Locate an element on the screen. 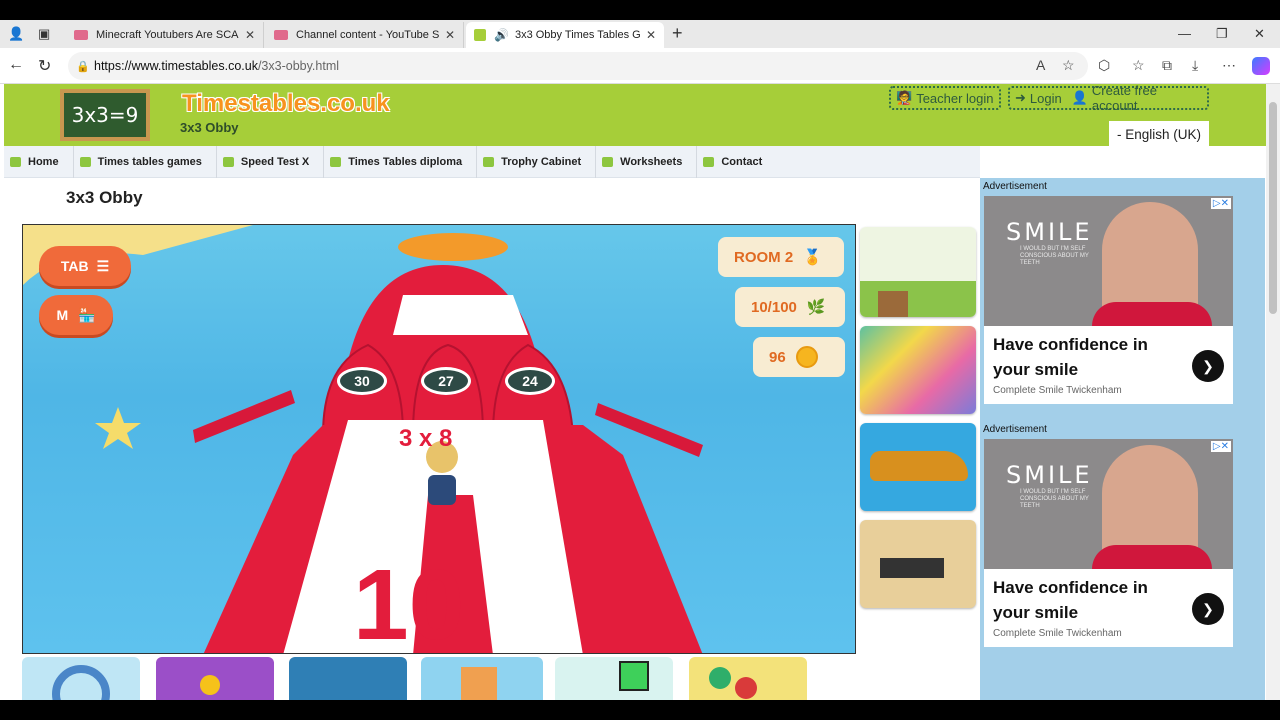  speaker-icon: 🔊 is located at coordinates (501, 35).